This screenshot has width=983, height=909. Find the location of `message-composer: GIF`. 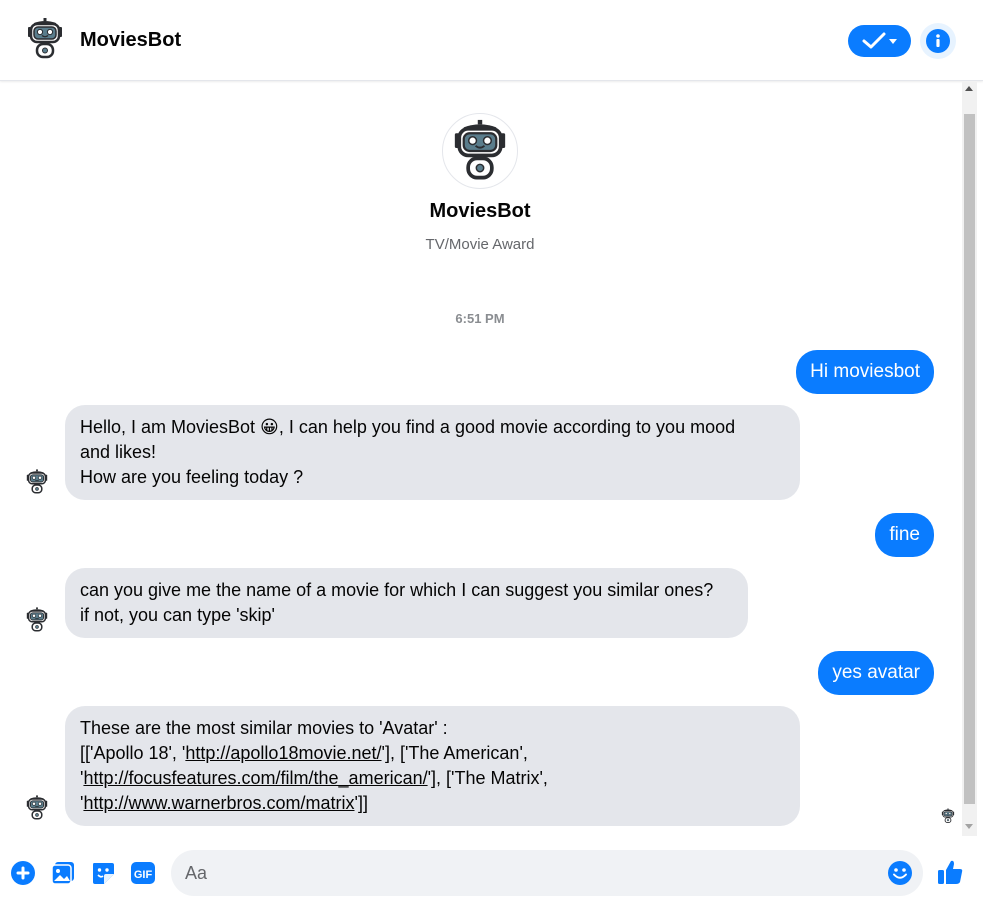

message-composer: GIF is located at coordinates (491, 873).